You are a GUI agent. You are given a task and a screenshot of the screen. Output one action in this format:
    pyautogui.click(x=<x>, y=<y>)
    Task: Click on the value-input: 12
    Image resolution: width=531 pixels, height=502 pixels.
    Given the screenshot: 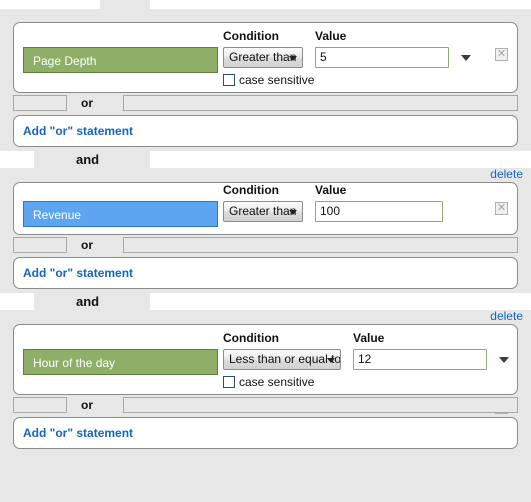 What is the action you would take?
    pyautogui.click(x=420, y=359)
    